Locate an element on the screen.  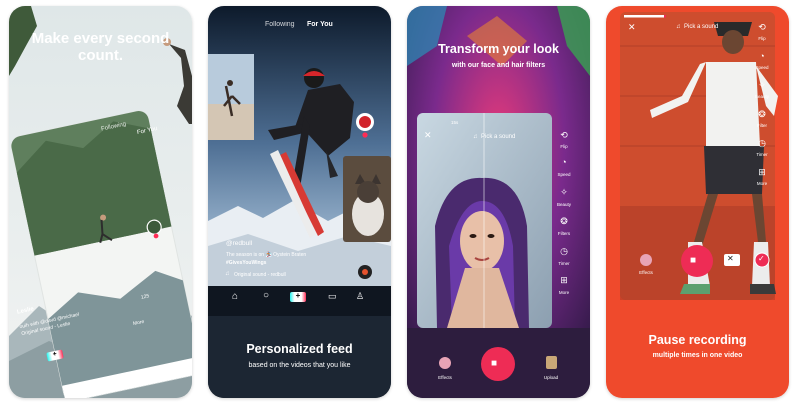
profile-icon: ♙ is located at coordinates (360, 296).